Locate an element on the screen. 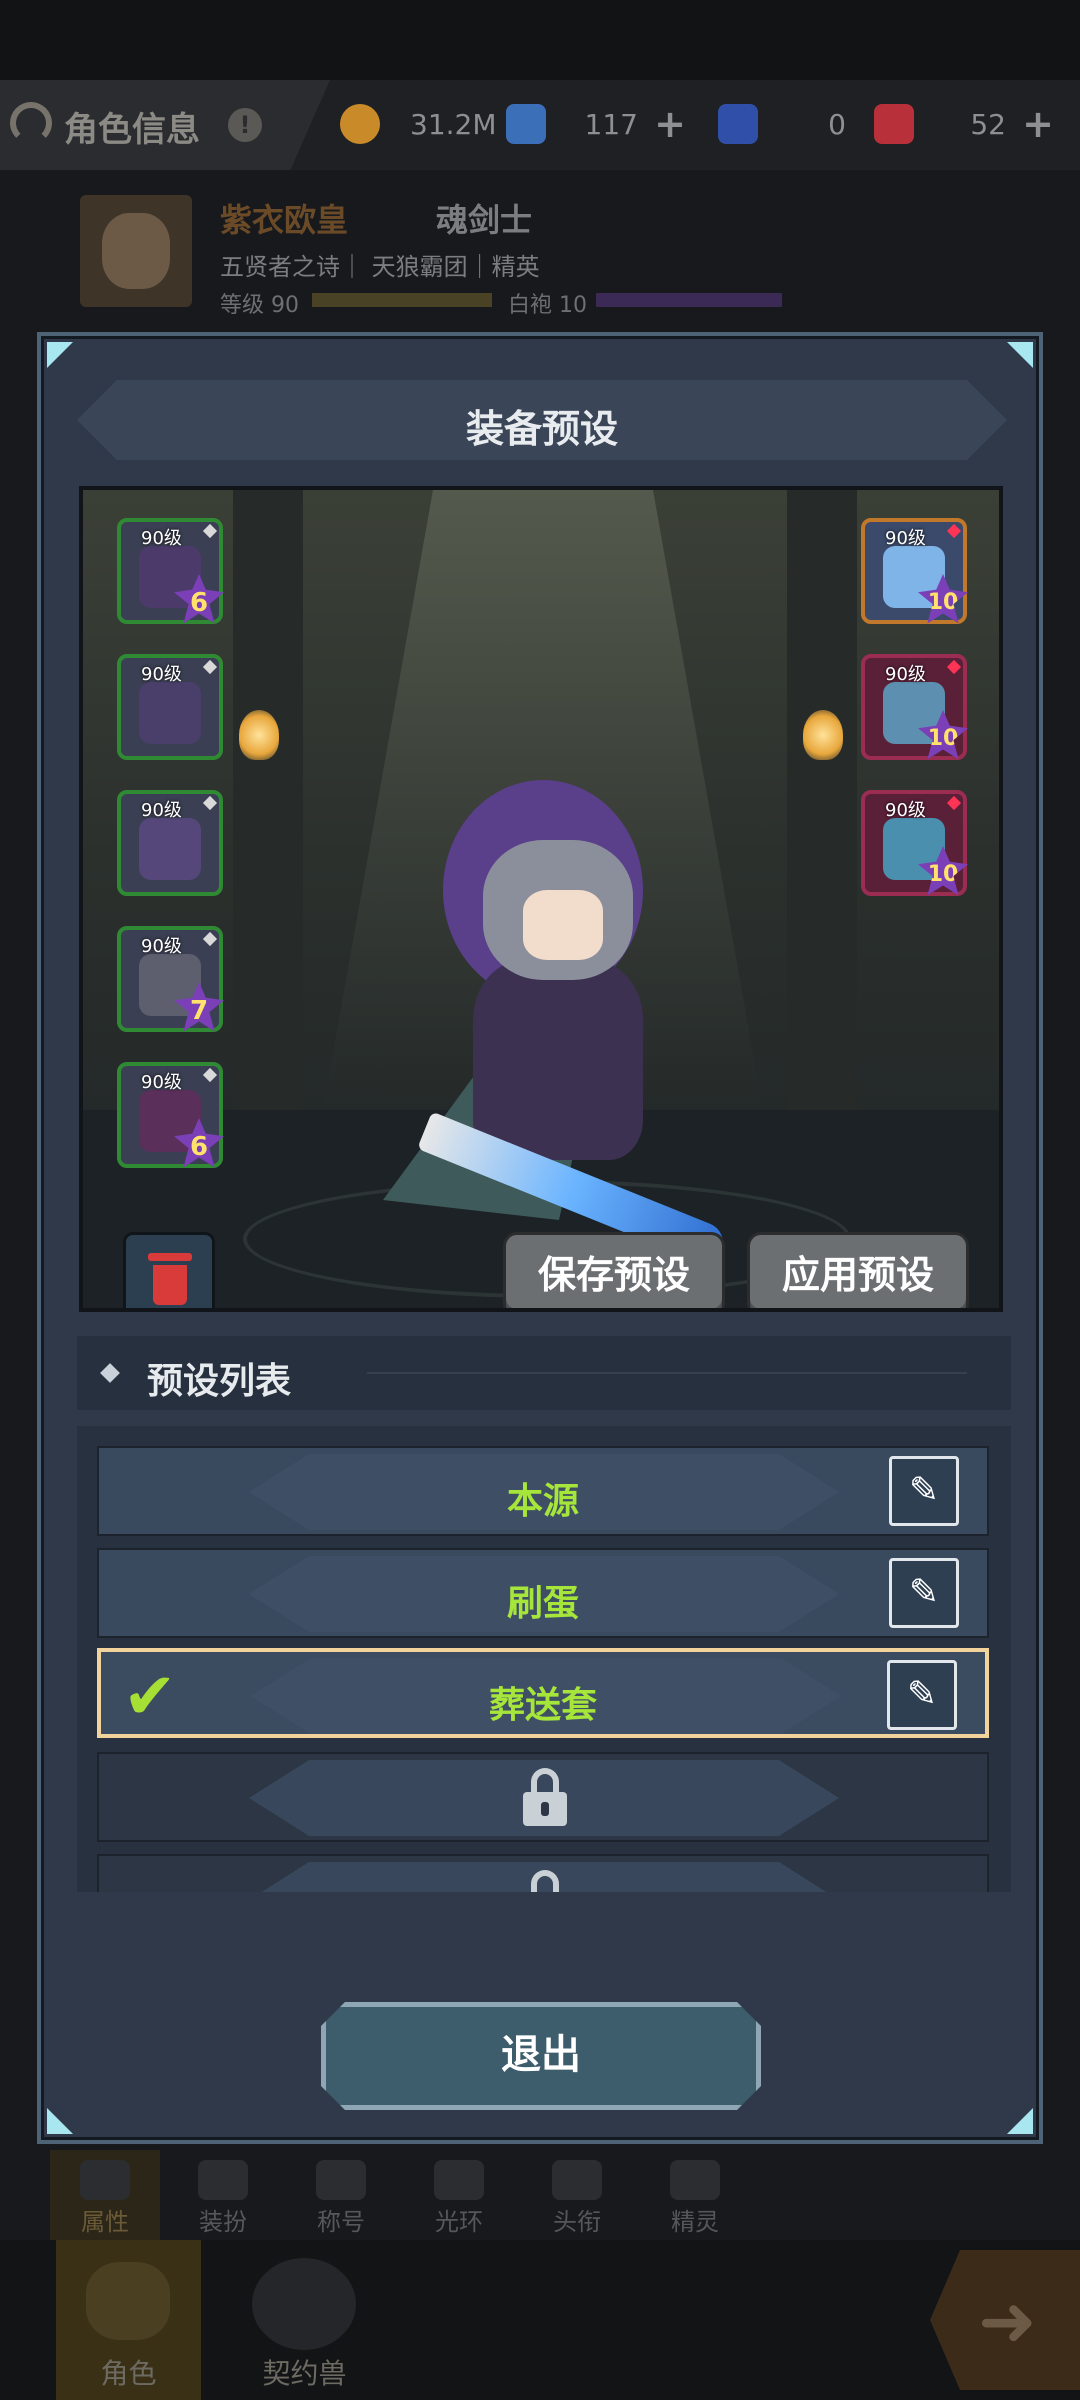 The height and width of the screenshot is (2400, 1080). apply-preset-button: 应用预设 is located at coordinates (858, 1270).